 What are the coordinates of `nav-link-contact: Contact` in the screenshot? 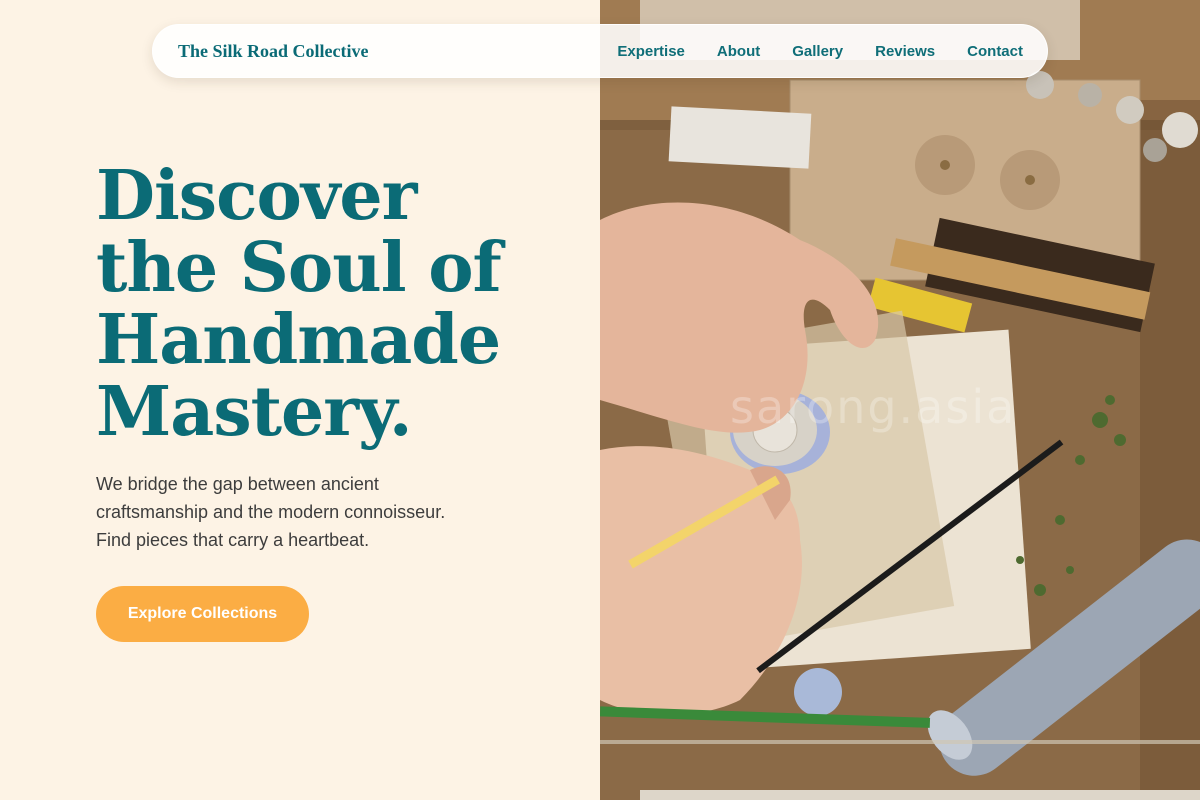 It's located at (995, 51).